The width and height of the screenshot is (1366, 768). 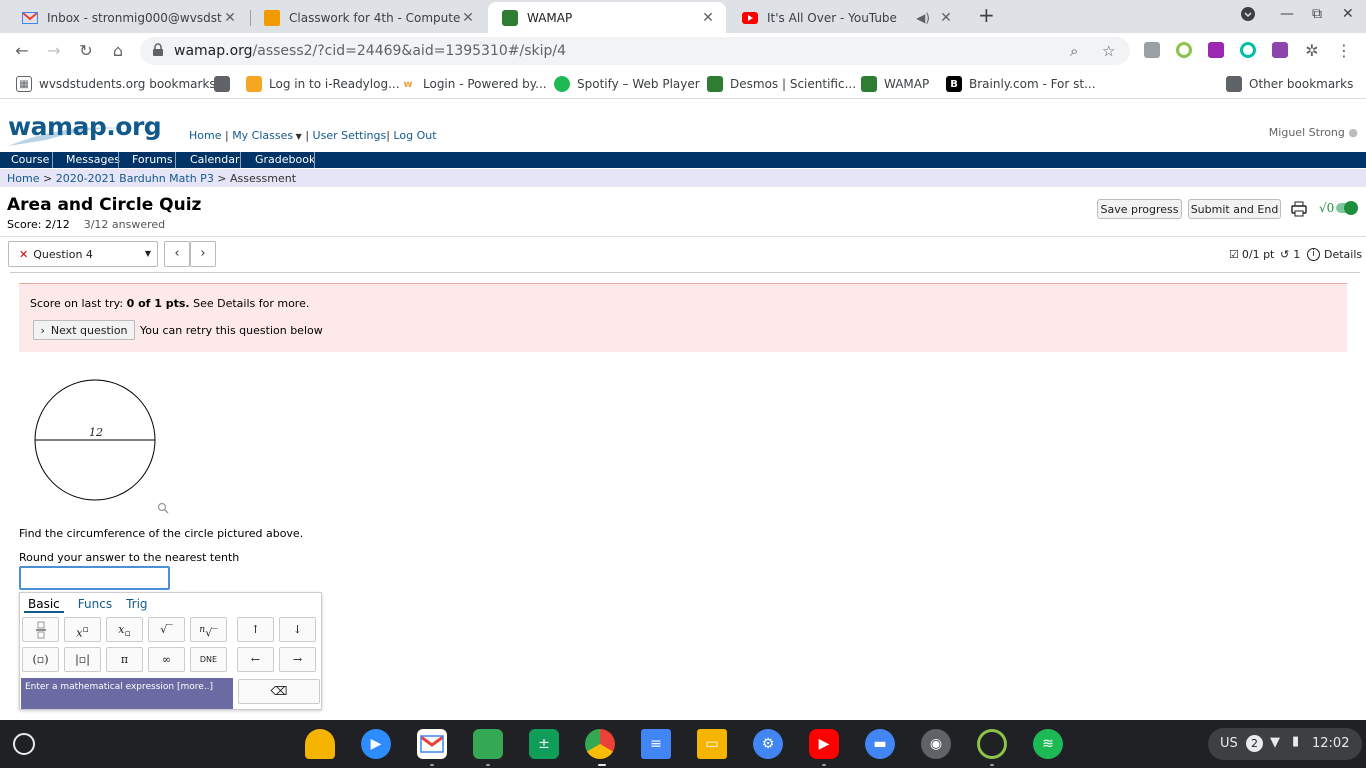 I want to click on puzzle-extension-icon, so click(x=1216, y=50).